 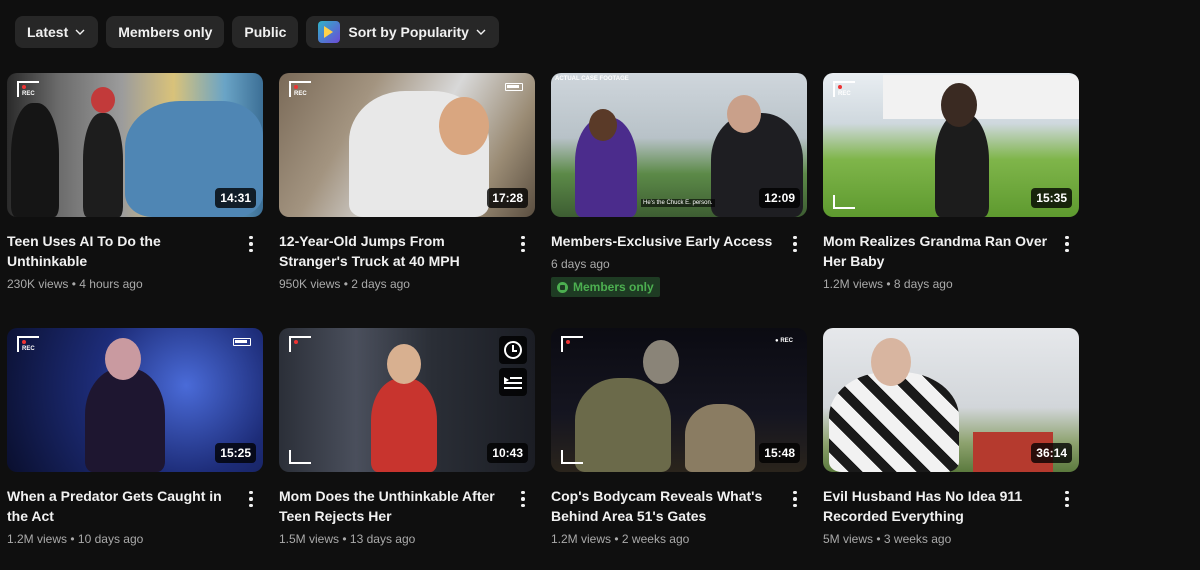 I want to click on video-age: 8 days ago, so click(x=923, y=284).